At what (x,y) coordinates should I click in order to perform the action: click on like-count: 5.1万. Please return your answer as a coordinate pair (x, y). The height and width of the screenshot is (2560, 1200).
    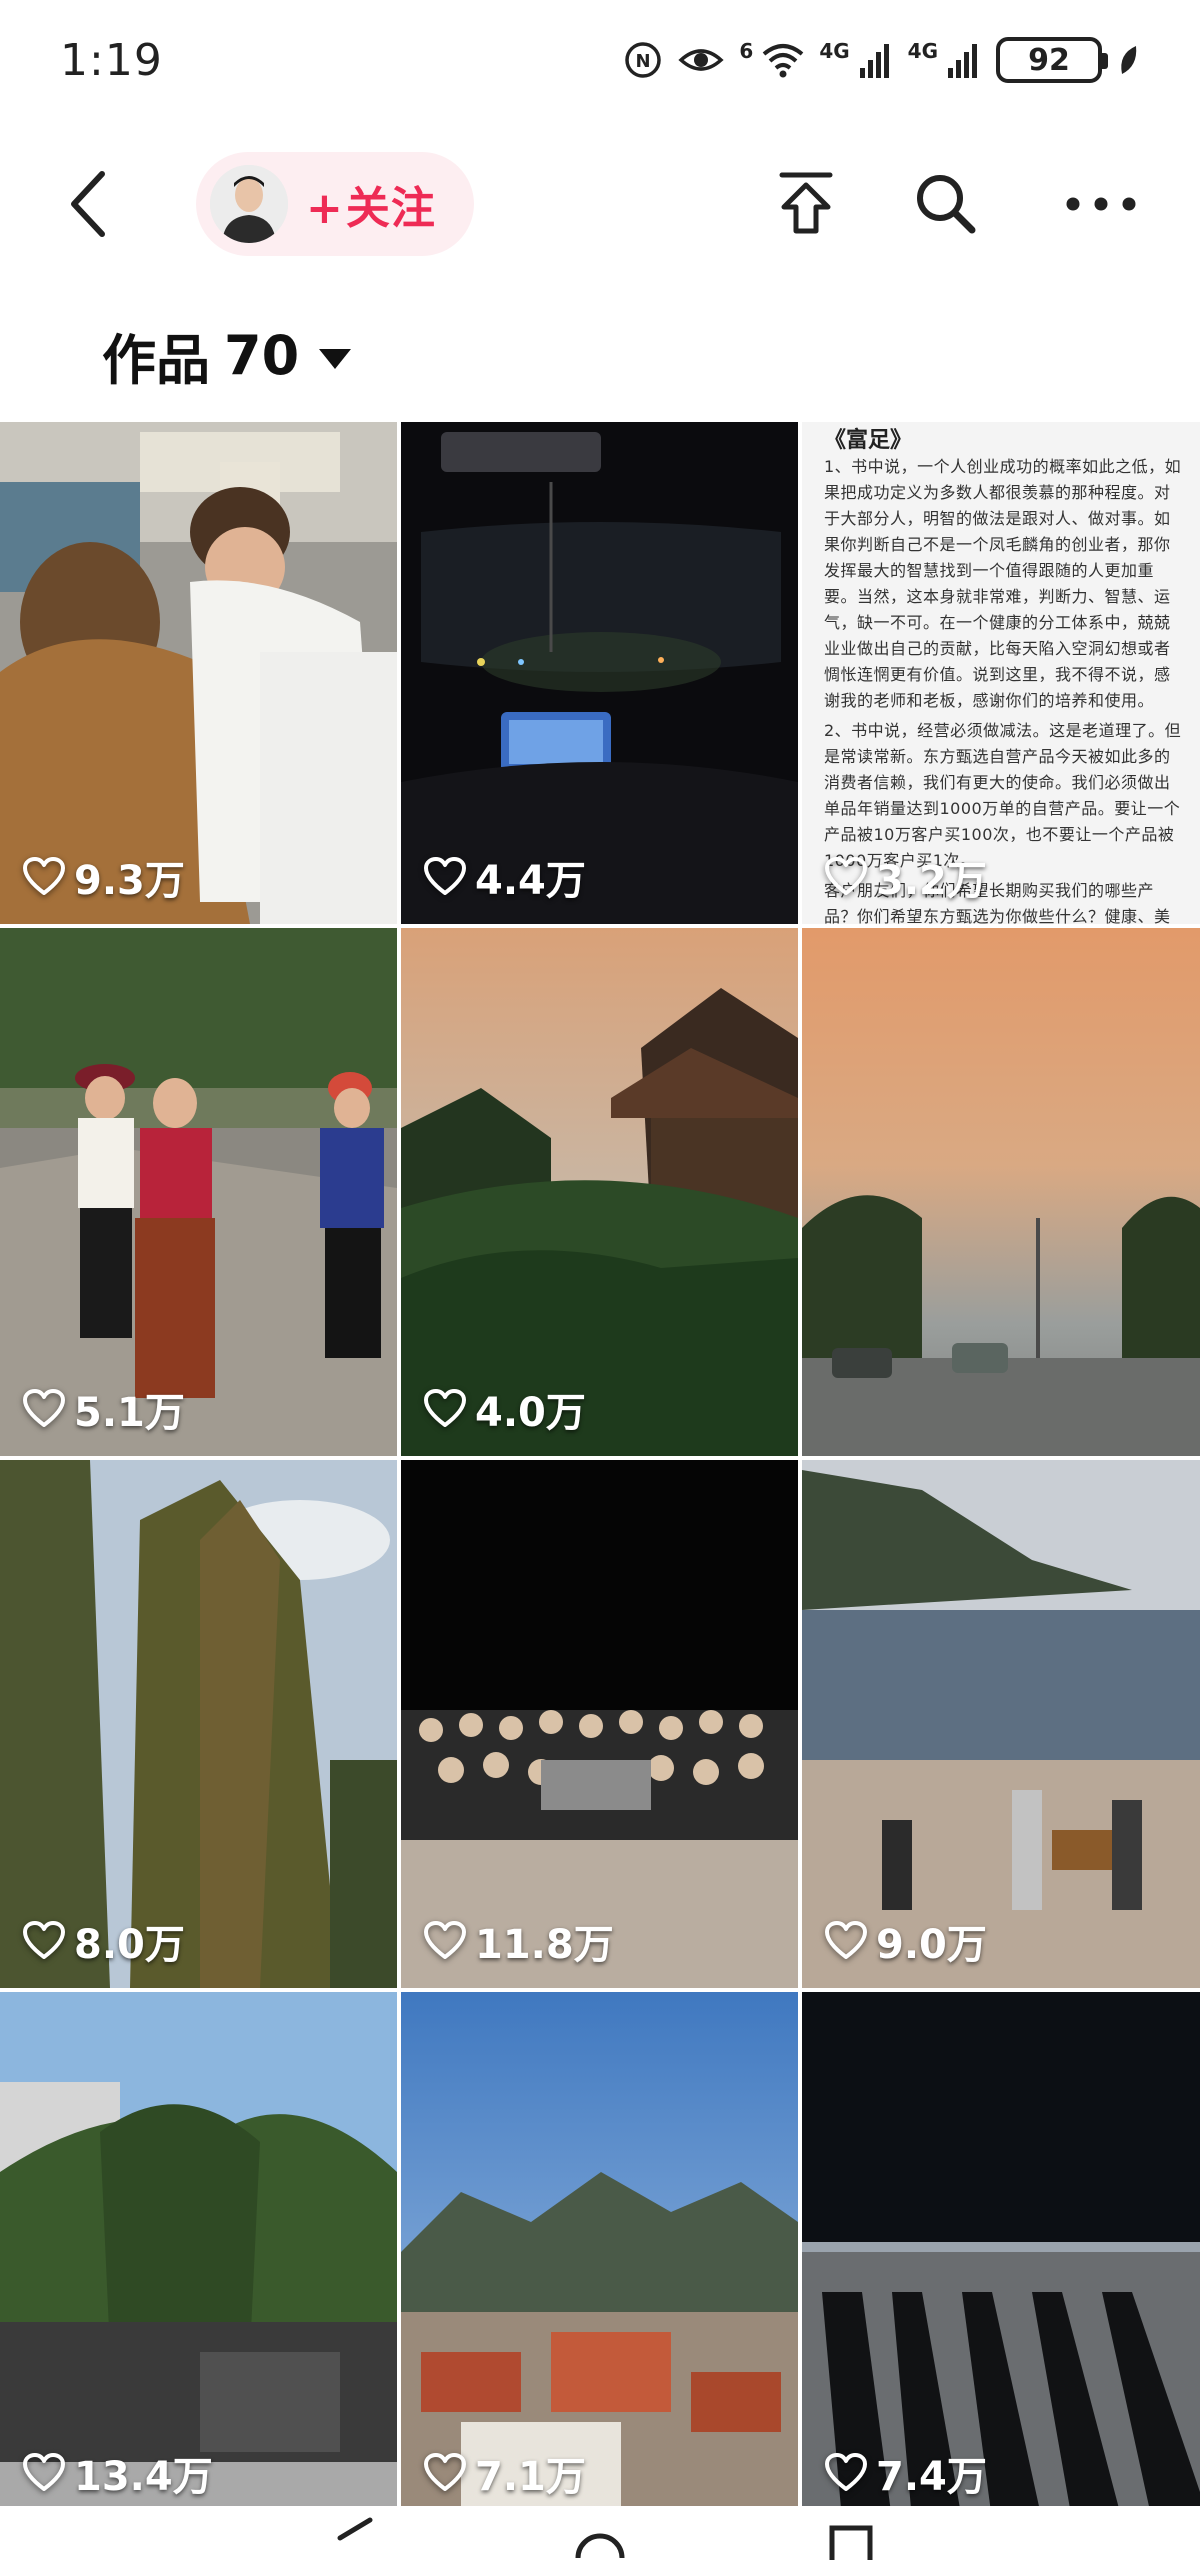
    Looking at the image, I should click on (103, 1409).